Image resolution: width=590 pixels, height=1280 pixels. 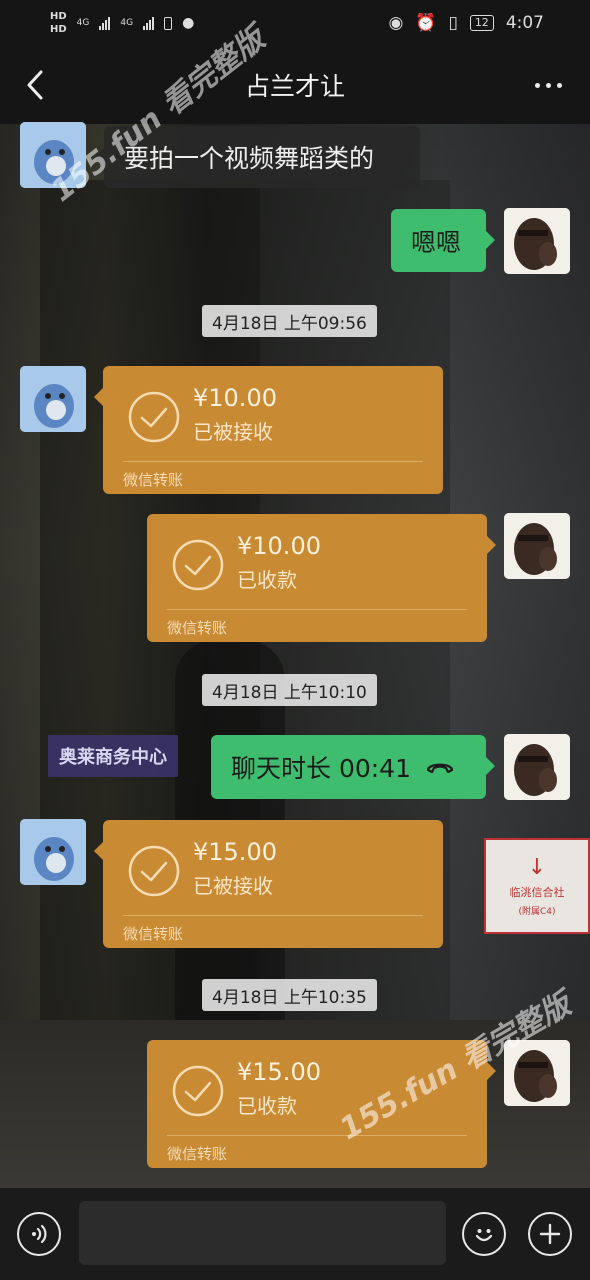 I want to click on network-type-1: 4G, so click(x=83, y=23).